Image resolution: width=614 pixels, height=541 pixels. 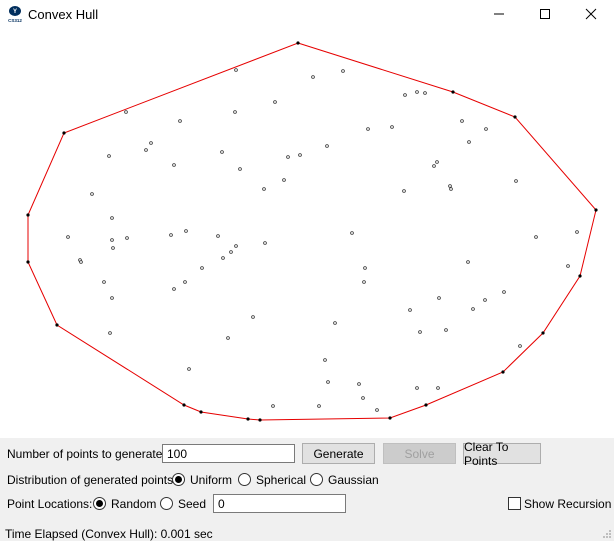 I want to click on minimize-icon, so click(x=499, y=14).